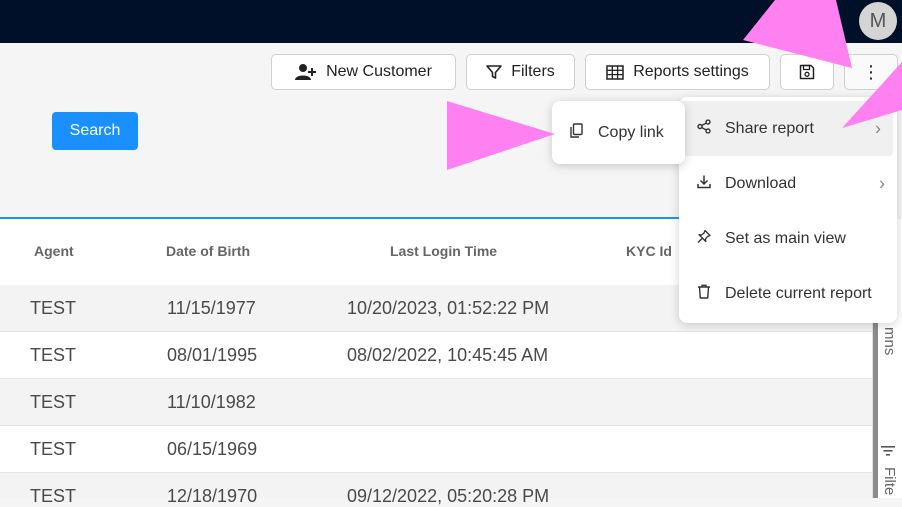  Describe the element at coordinates (872, 95) in the screenshot. I see `annotation-arrow-share-report` at that location.